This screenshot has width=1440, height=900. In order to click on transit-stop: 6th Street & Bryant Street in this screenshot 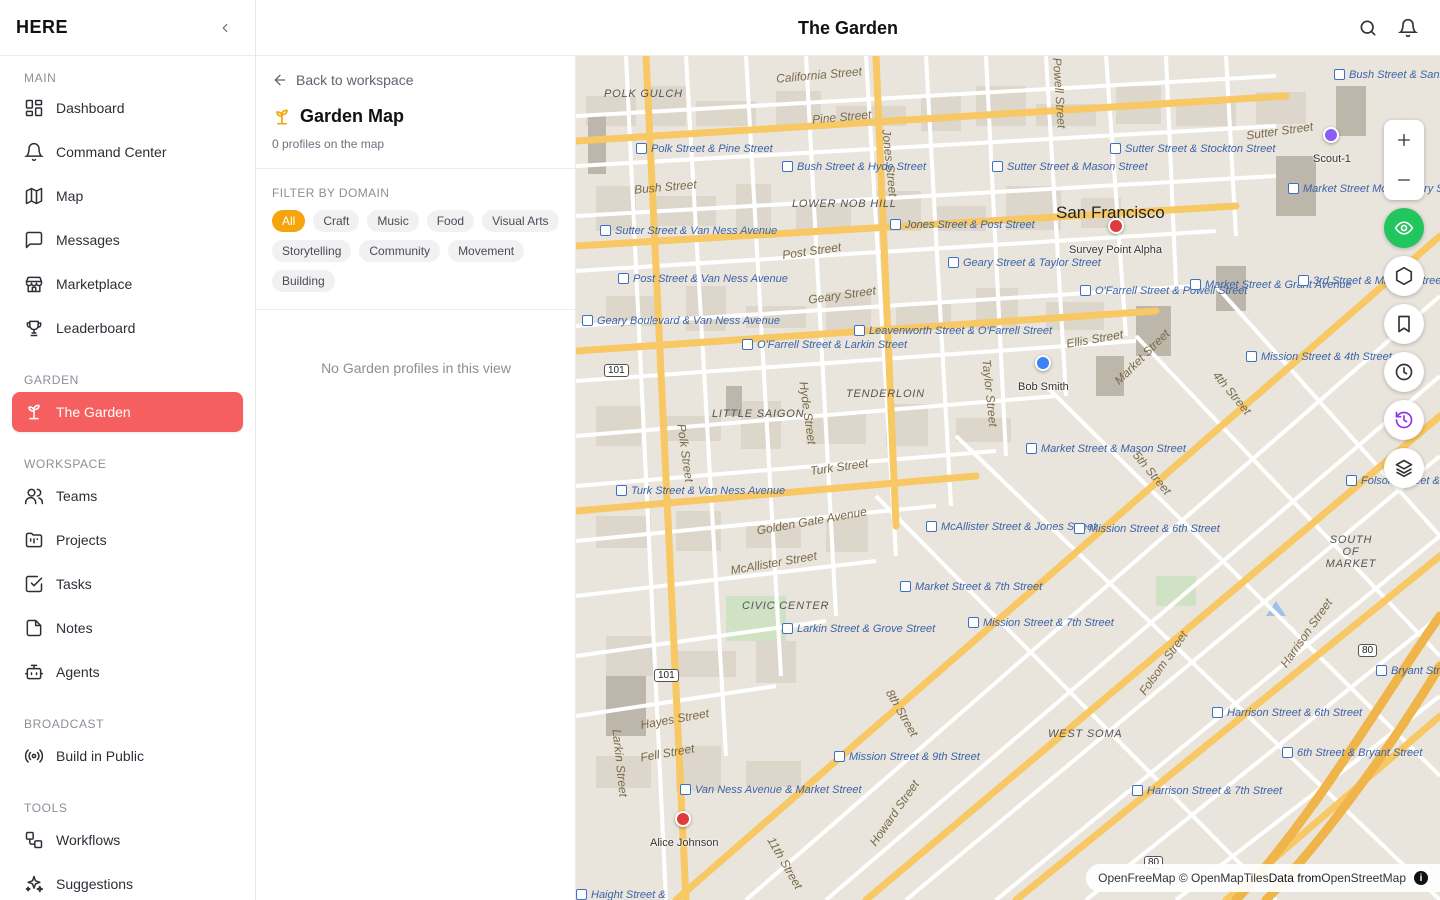, I will do `click(1352, 753)`.